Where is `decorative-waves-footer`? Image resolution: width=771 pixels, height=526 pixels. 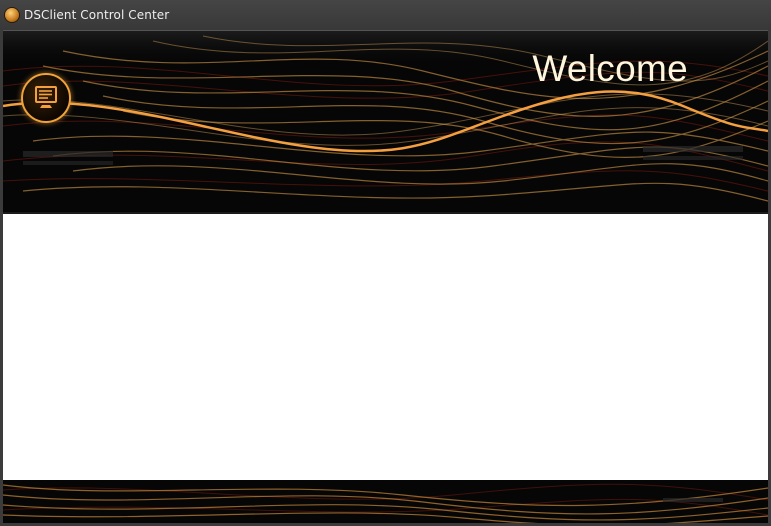
decorative-waves-footer is located at coordinates (385, 501).